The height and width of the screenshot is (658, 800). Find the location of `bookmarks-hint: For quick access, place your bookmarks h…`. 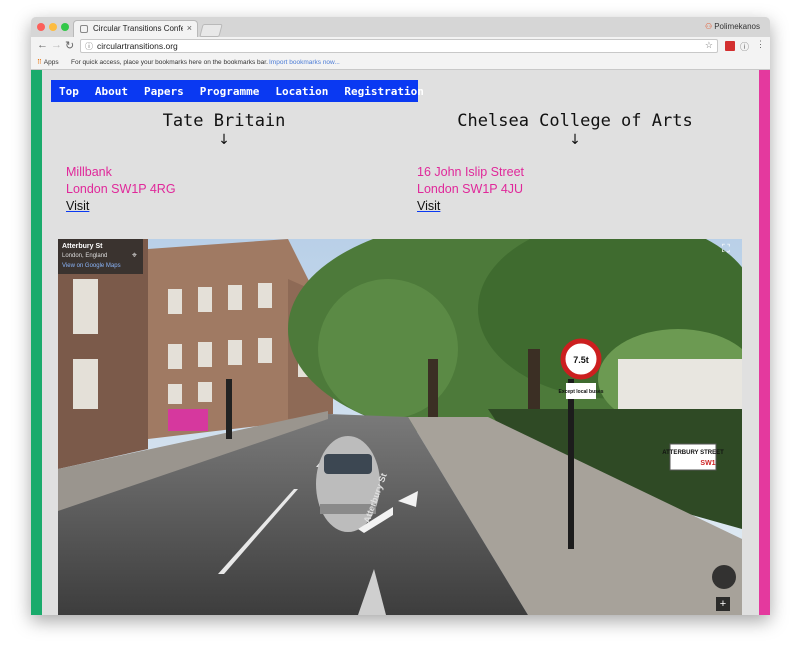

bookmarks-hint: For quick access, place your bookmarks h… is located at coordinates (169, 62).